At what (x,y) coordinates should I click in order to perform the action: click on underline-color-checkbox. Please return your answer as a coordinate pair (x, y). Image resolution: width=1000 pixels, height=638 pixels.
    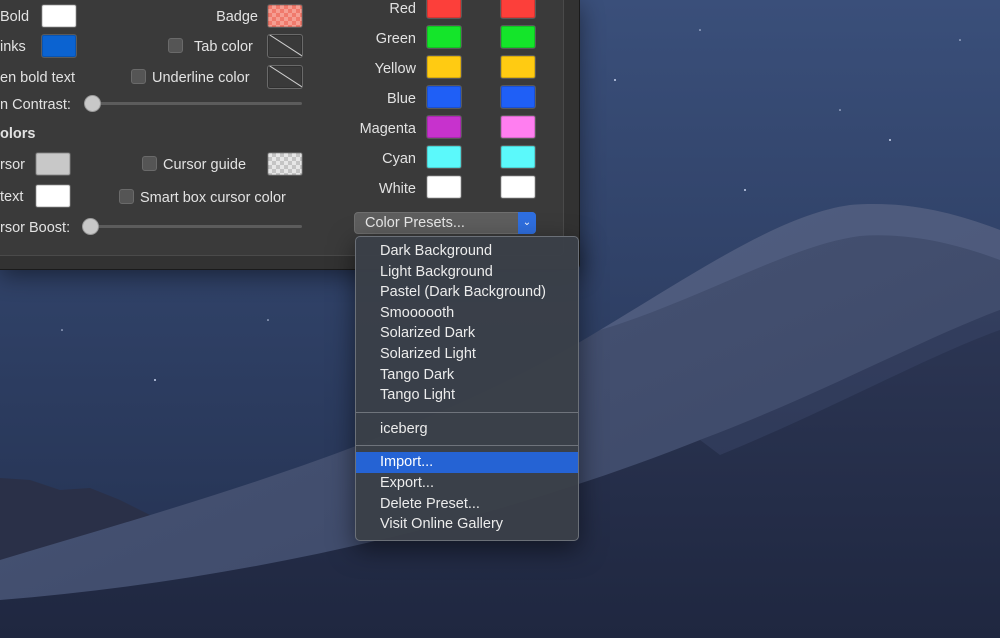
    Looking at the image, I should click on (138, 76).